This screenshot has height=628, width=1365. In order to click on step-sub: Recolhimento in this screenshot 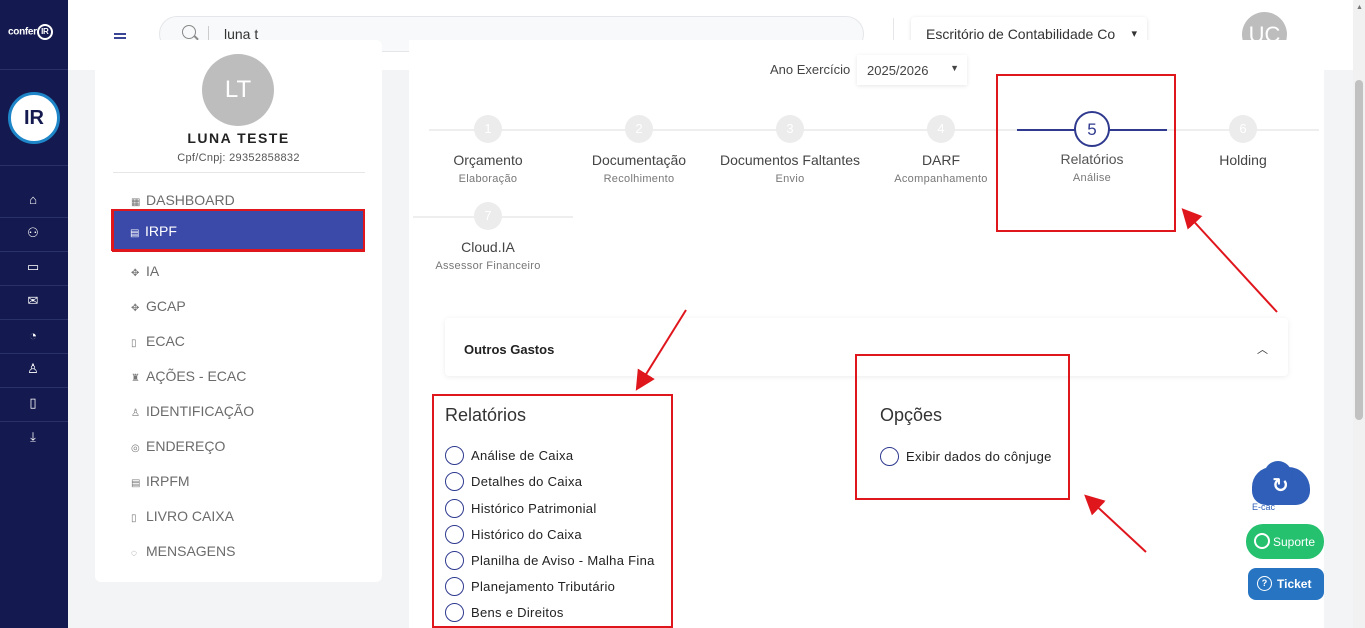, I will do `click(639, 179)`.